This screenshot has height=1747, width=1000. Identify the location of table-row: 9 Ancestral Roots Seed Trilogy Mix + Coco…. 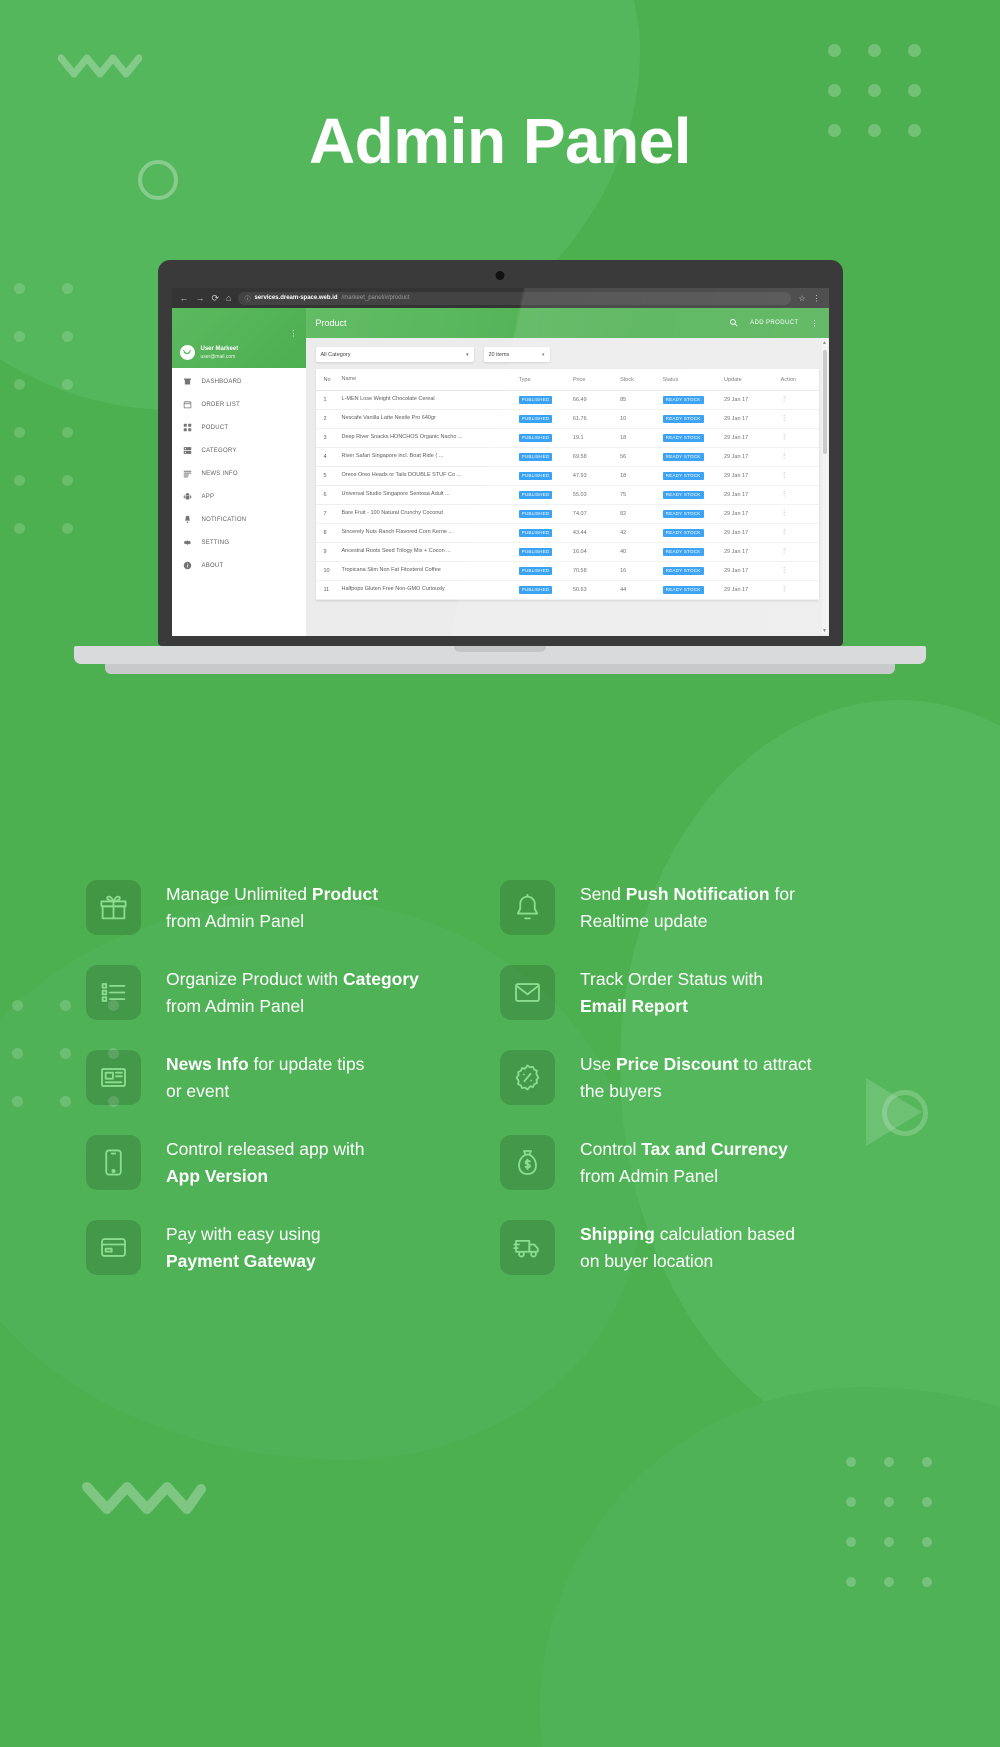
(567, 552).